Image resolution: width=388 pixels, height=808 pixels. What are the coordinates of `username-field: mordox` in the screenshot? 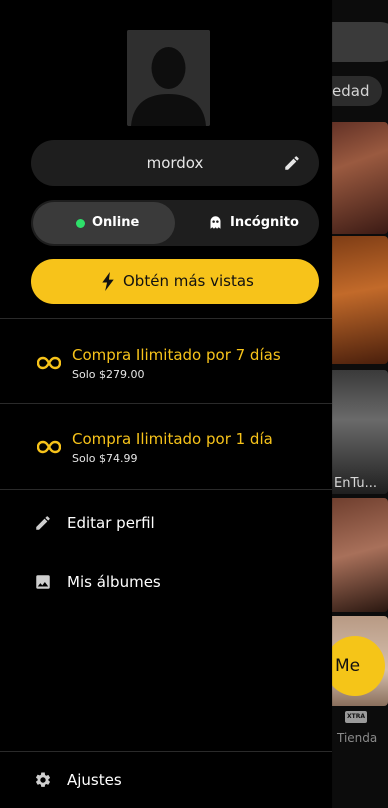 It's located at (175, 163).